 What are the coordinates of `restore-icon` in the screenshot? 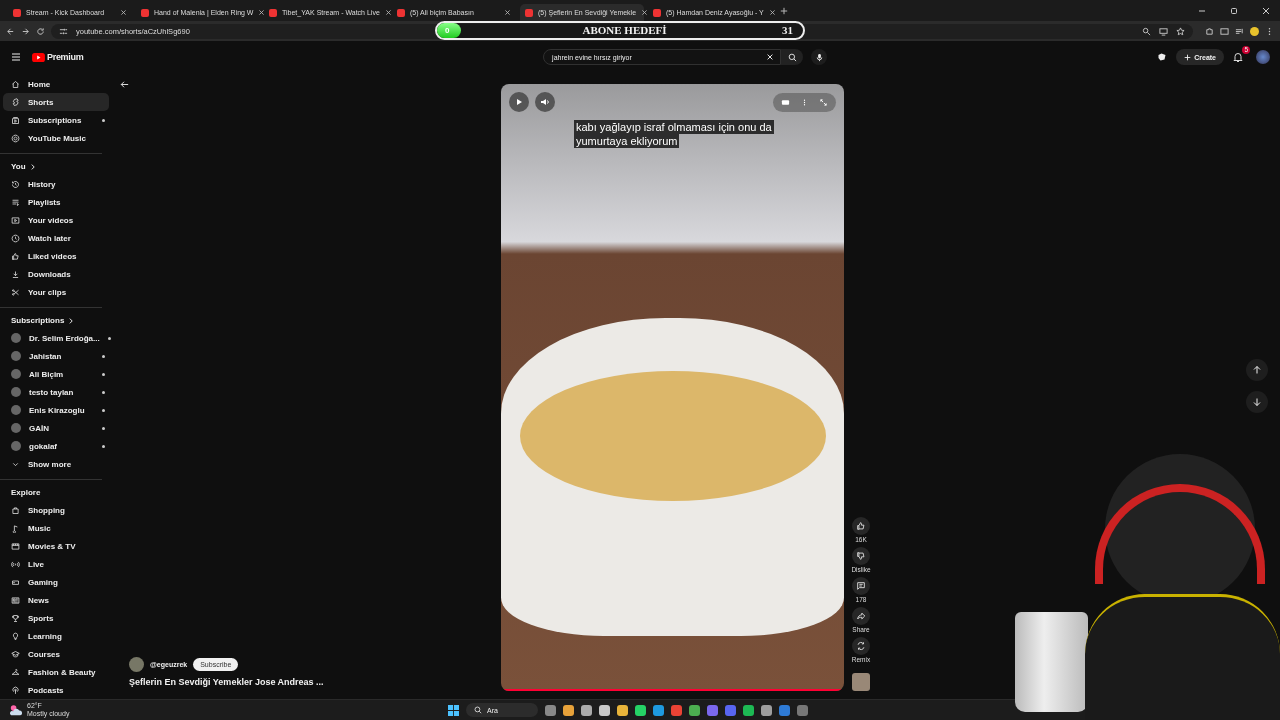 It's located at (1234, 10).